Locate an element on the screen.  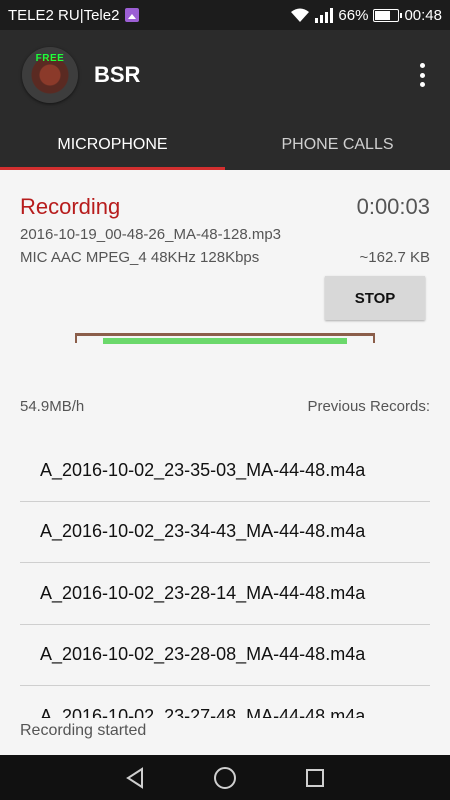
signal-icon is located at coordinates (324, 15).